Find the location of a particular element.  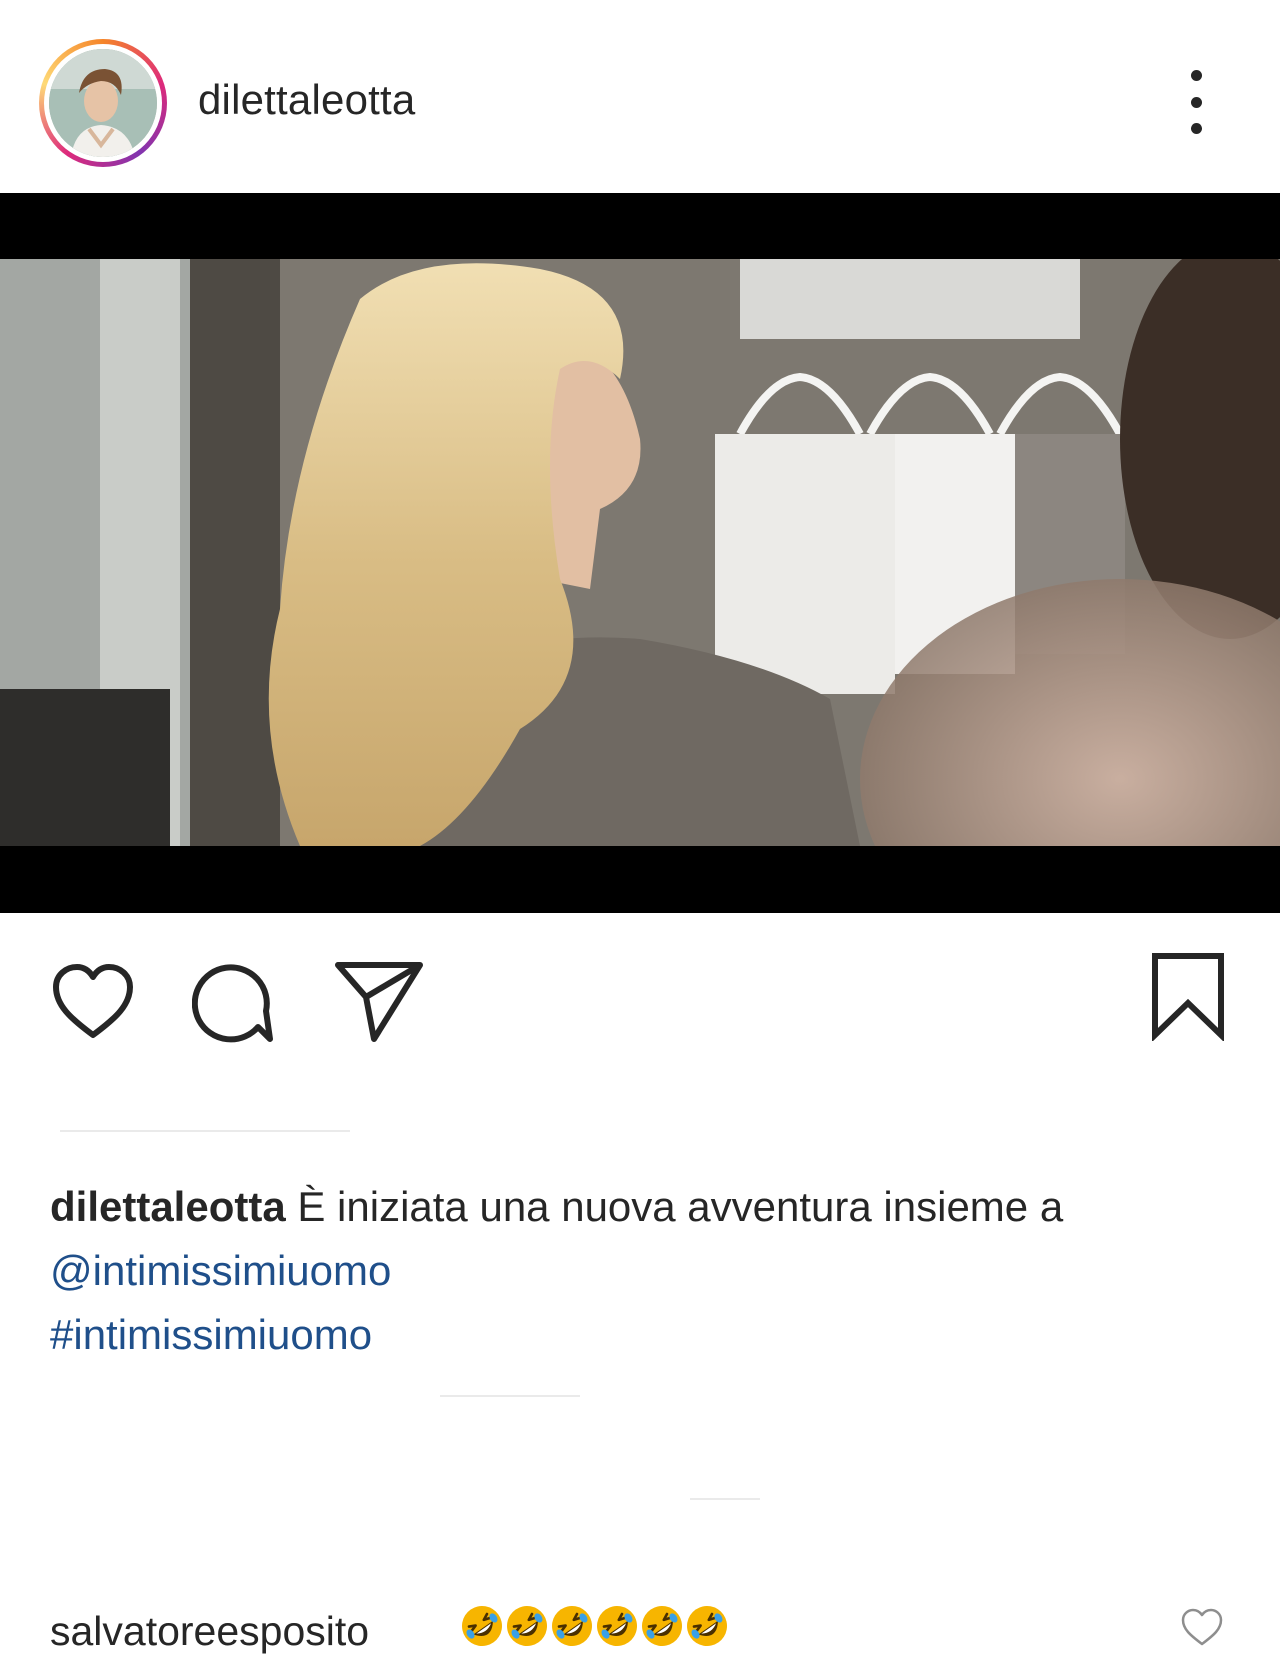

post-header: dilettaleotta is located at coordinates (640, 96).